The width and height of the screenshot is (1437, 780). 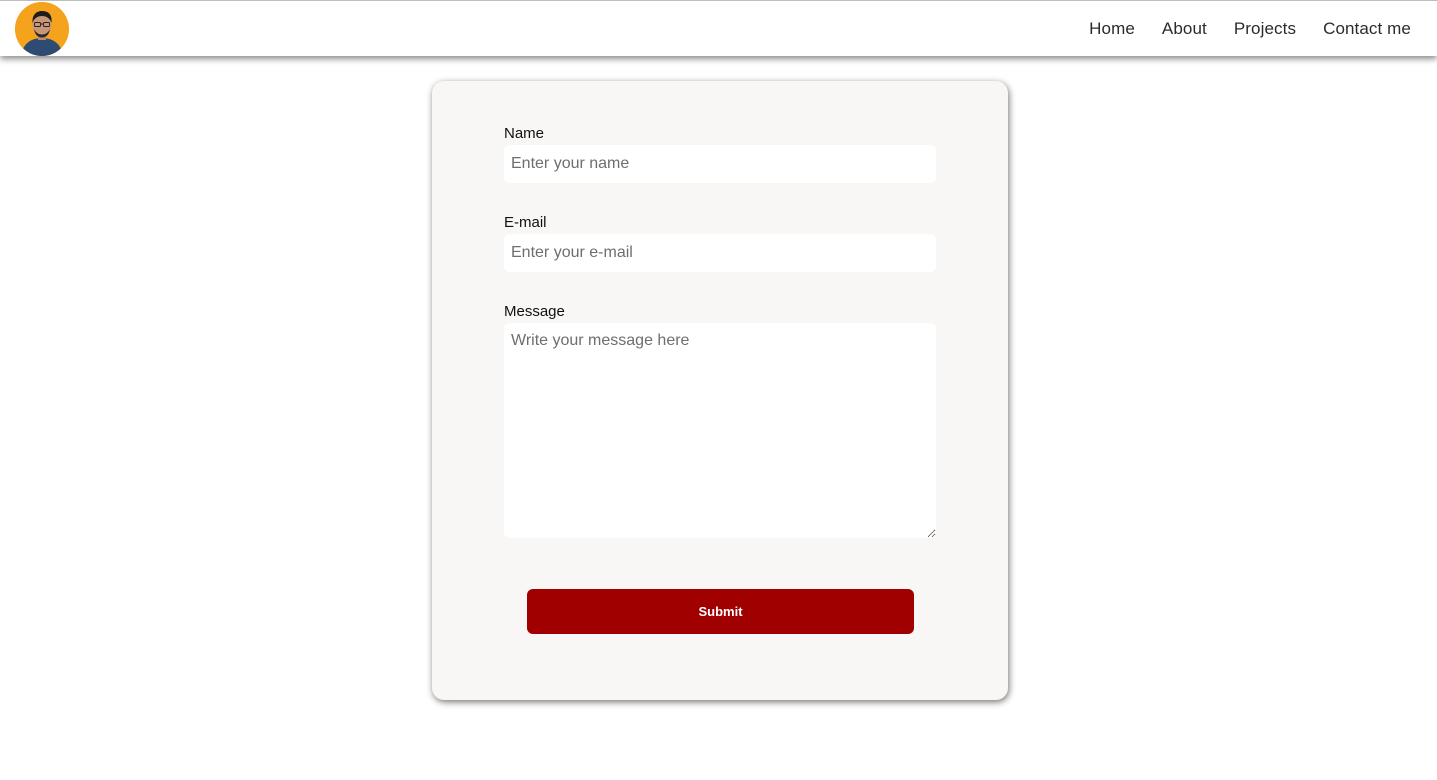 What do you see at coordinates (718, 28) in the screenshot?
I see `top-navbar: Home About Projects Contact me` at bounding box center [718, 28].